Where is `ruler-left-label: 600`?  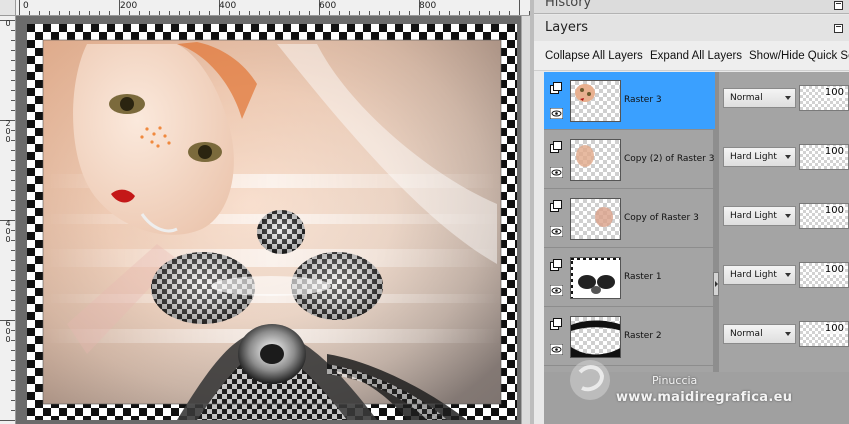 ruler-left-label: 600 is located at coordinates (8, 331).